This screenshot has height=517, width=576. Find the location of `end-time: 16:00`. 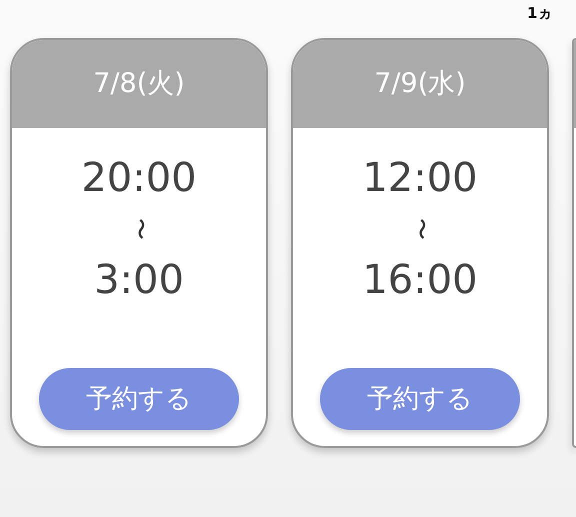

end-time: 16:00 is located at coordinates (420, 280).